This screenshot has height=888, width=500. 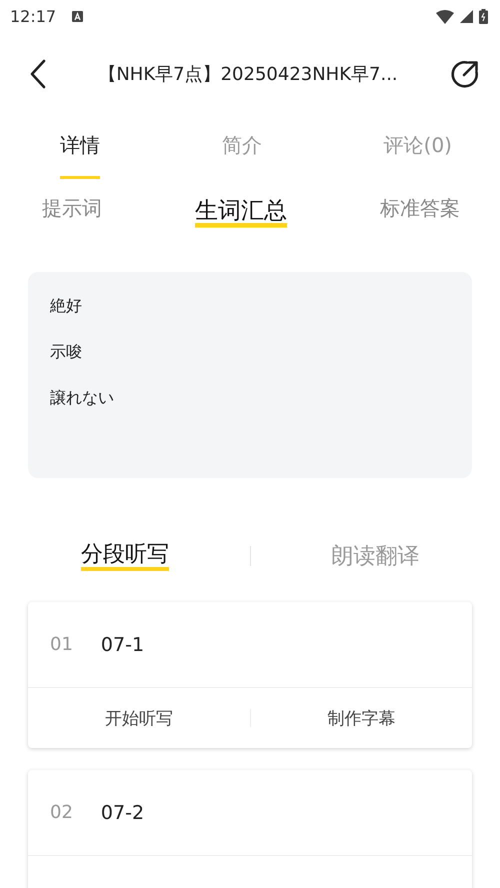 What do you see at coordinates (122, 813) in the screenshot?
I see `segment-title: 07-2` at bounding box center [122, 813].